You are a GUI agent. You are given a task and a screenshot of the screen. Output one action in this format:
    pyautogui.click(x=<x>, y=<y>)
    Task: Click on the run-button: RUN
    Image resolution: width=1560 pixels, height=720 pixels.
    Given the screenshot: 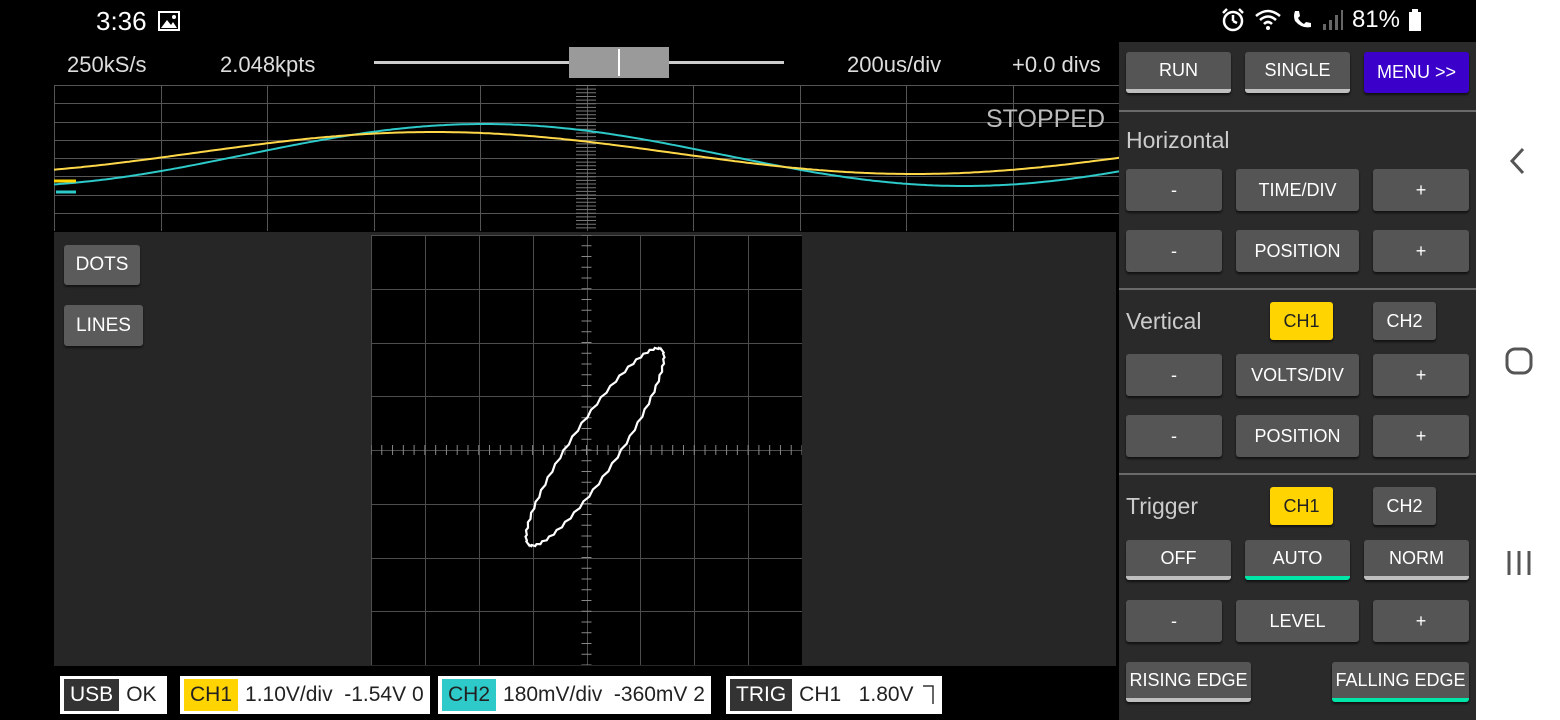 What is the action you would take?
    pyautogui.click(x=1178, y=72)
    